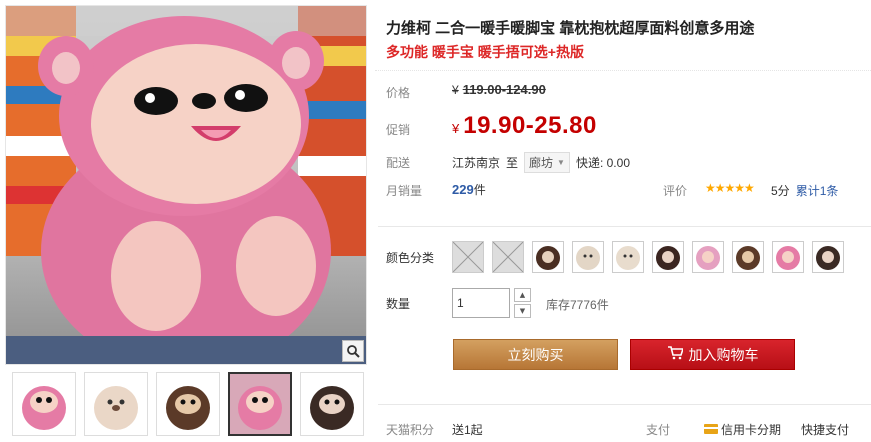 Image resolution: width=871 pixels, height=442 pixels. I want to click on shipping-info: 江苏南京 至 廊坊 ▼ 快递: 0.00, so click(541, 162).